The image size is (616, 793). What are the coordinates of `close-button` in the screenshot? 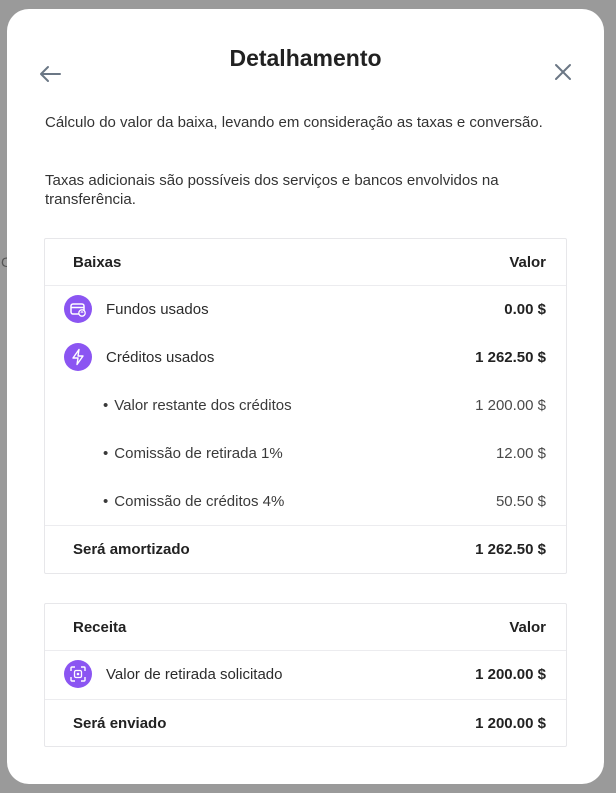 It's located at (563, 72).